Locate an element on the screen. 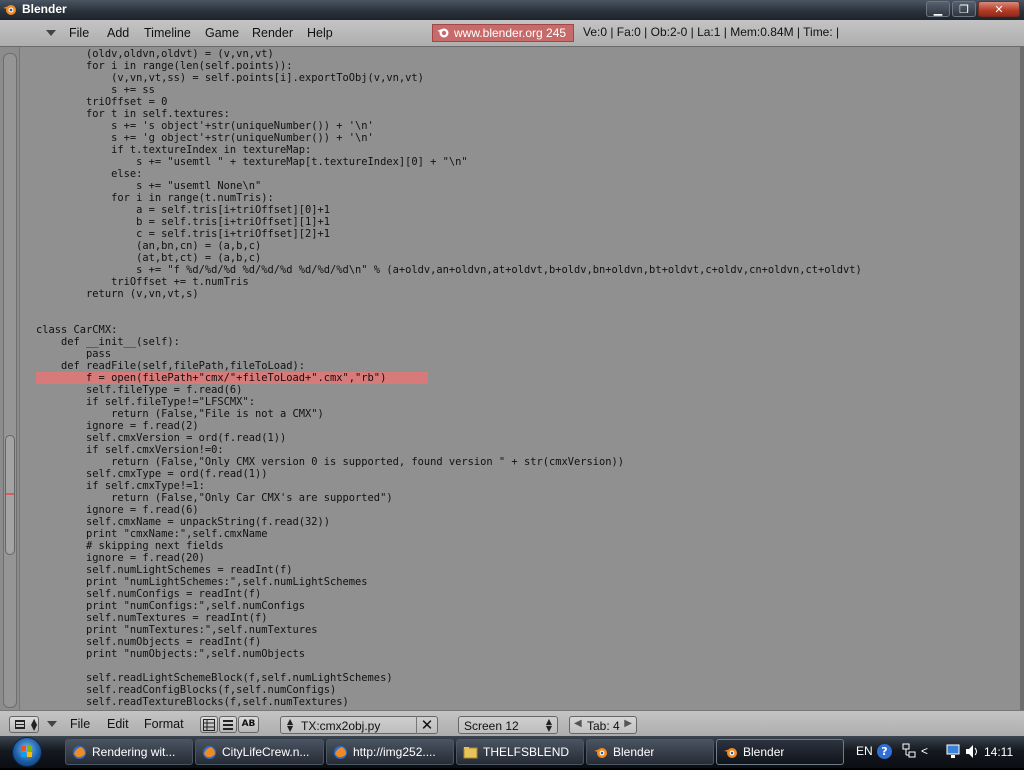 This screenshot has height=770, width=1024. show-hidden-icons-chevron-icon: < is located at coordinates (924, 751).